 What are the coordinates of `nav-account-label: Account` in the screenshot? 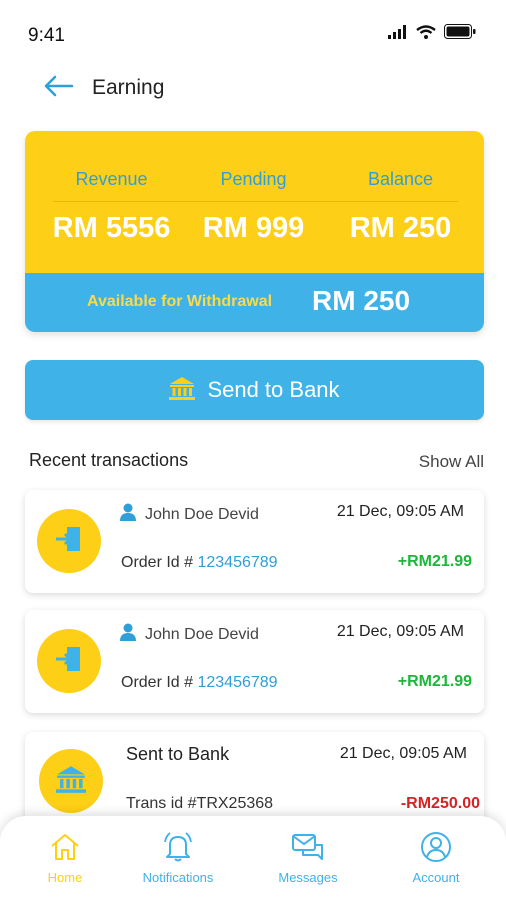 It's located at (436, 877).